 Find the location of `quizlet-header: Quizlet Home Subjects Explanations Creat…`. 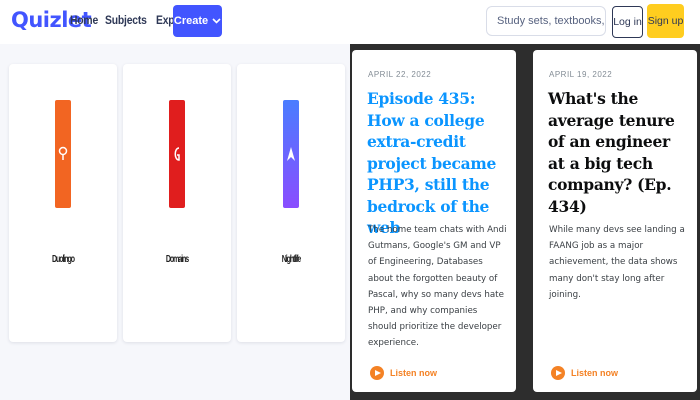

quizlet-header: Quizlet Home Subjects Explanations Creat… is located at coordinates (350, 22).